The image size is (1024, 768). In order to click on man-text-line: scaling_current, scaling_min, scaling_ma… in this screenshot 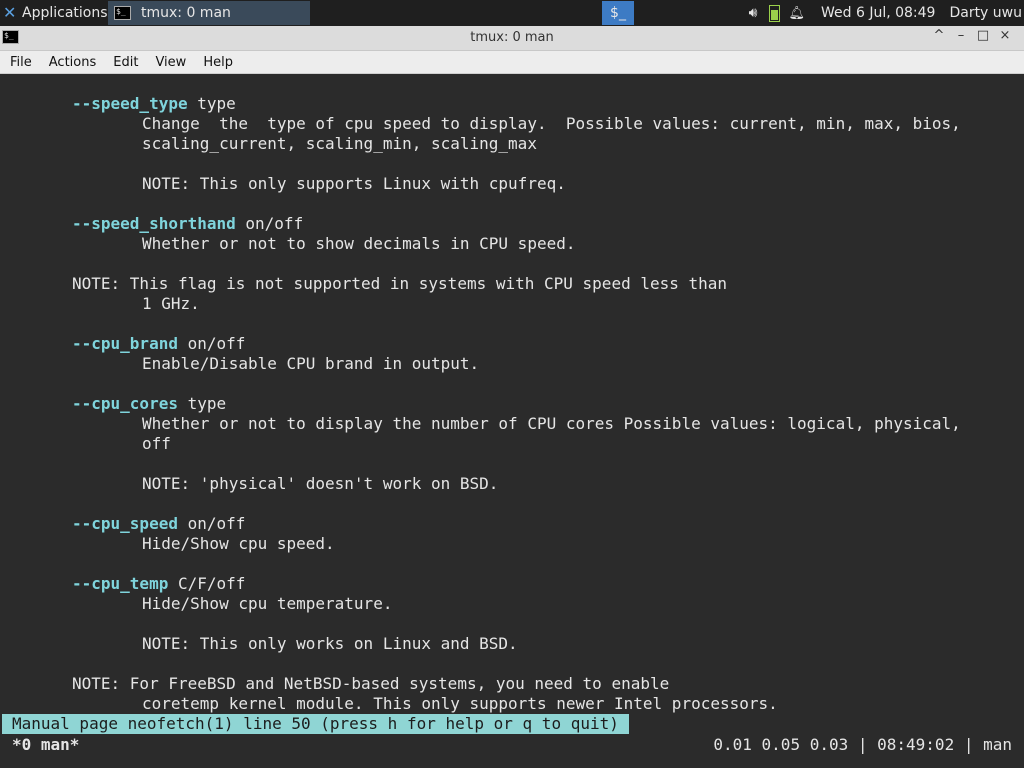, I will do `click(339, 143)`.